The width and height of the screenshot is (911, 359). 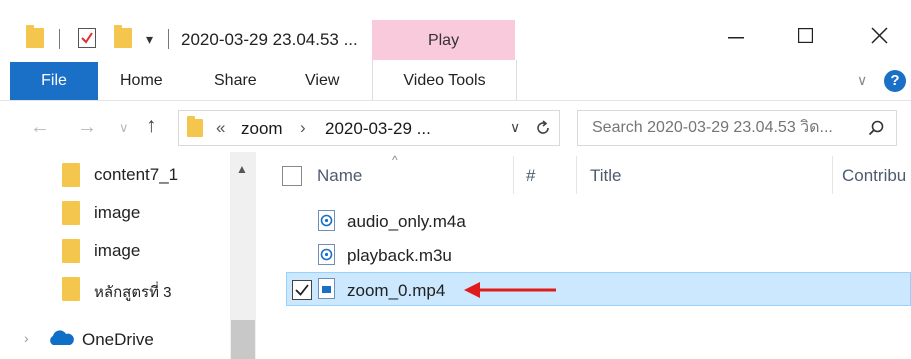 I want to click on tab-video-tools: Video Tools, so click(x=444, y=80).